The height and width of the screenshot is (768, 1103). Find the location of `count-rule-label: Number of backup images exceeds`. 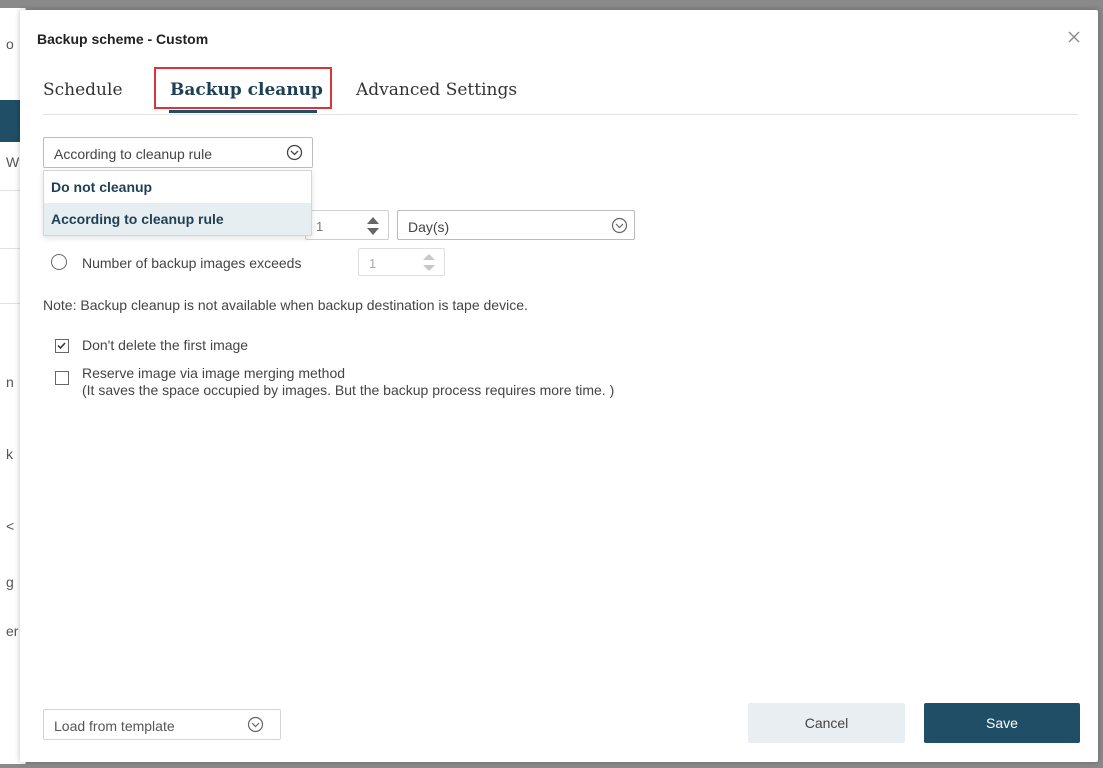

count-rule-label: Number of backup images exceeds is located at coordinates (192, 263).